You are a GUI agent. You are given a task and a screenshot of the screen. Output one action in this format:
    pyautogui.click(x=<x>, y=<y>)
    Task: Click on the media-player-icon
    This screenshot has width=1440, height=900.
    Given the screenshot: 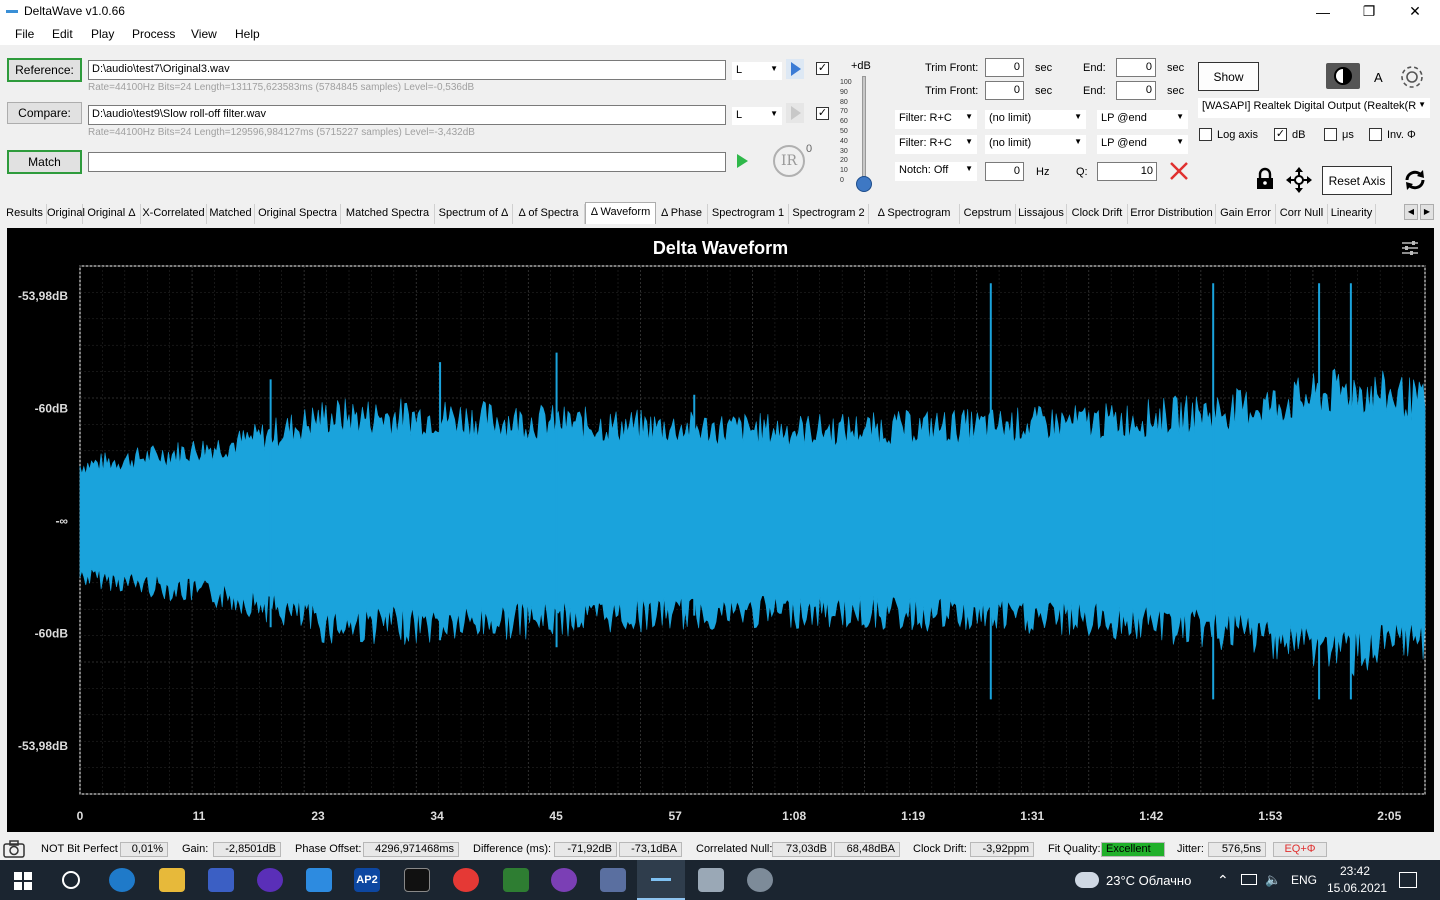 What is the action you would take?
    pyautogui.click(x=270, y=880)
    